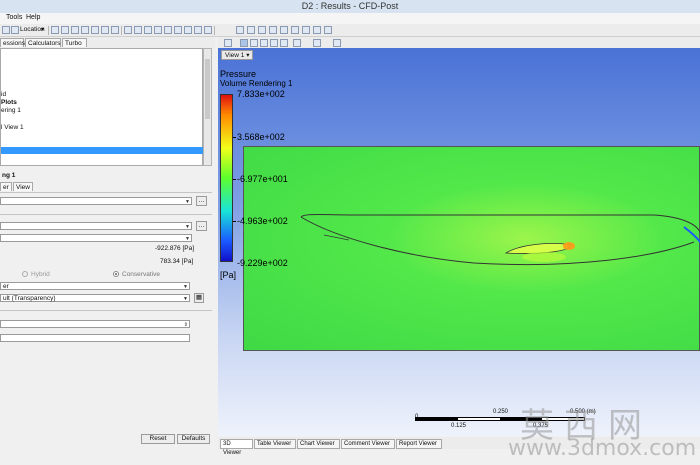 This screenshot has height=465, width=700. Describe the element at coordinates (95, 324) in the screenshot. I see `number-spin-field: ⇕` at that location.